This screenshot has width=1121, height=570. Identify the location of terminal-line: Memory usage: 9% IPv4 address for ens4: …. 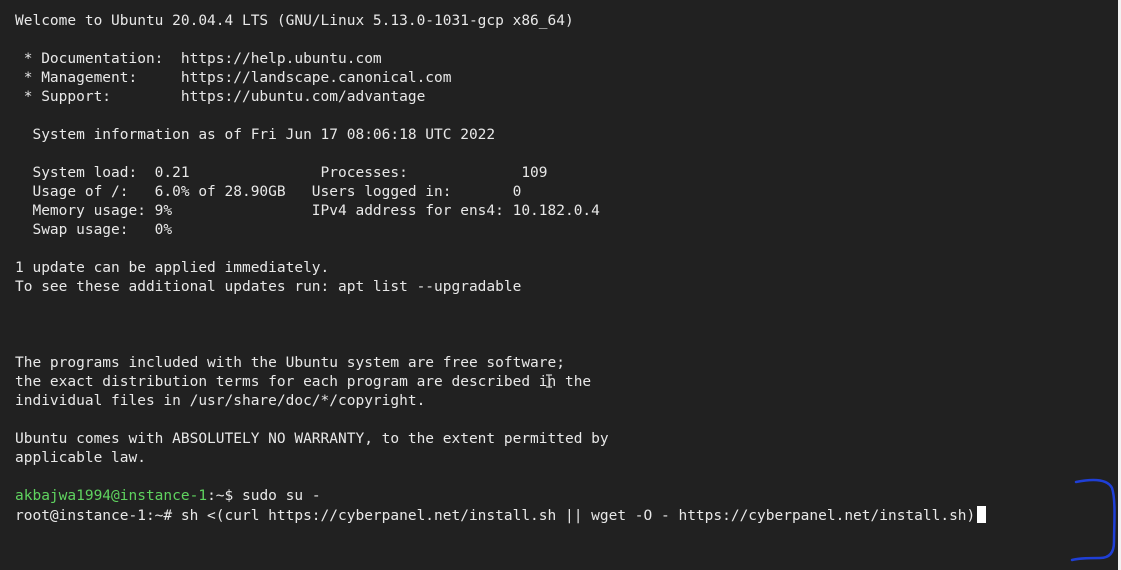
(307, 211).